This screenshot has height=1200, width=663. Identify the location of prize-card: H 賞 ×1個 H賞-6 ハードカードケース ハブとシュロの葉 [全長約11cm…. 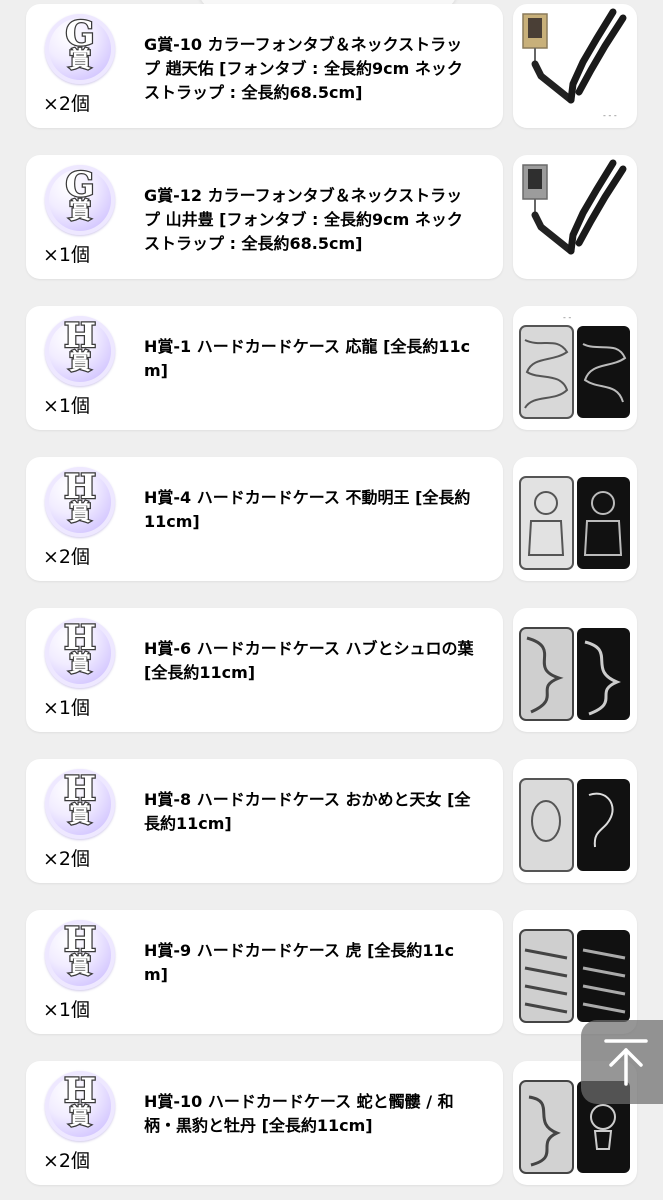
(264, 670).